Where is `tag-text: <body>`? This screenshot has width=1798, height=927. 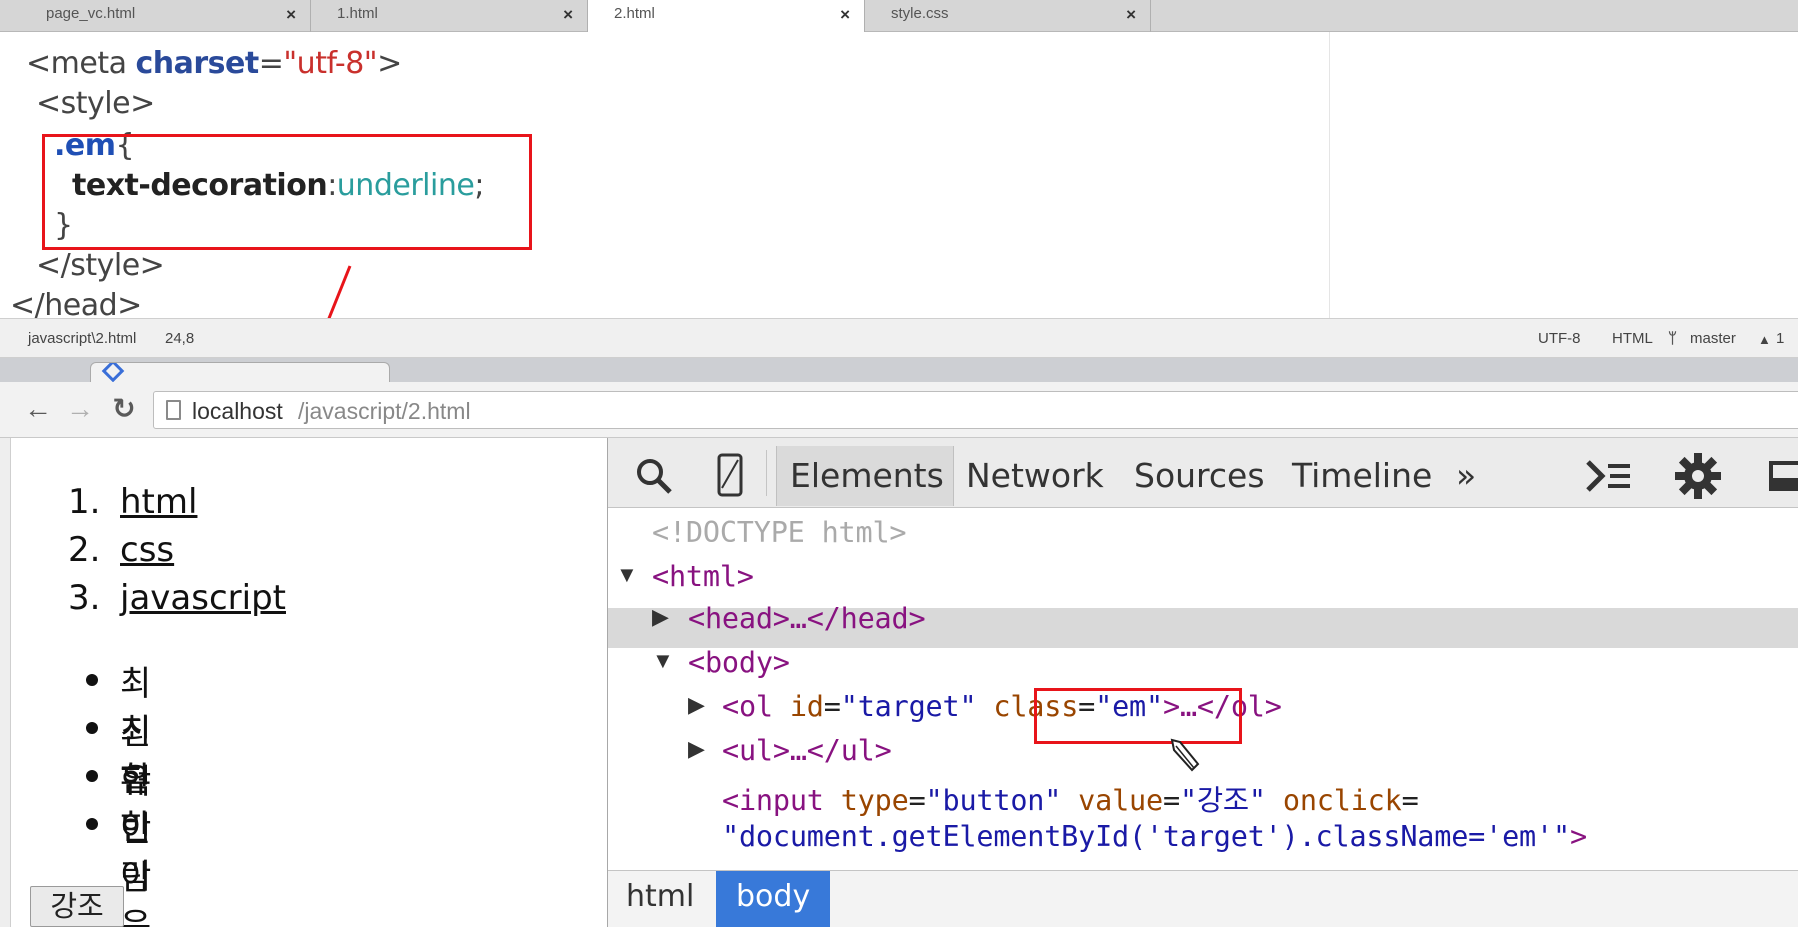
tag-text: <body> is located at coordinates (739, 662).